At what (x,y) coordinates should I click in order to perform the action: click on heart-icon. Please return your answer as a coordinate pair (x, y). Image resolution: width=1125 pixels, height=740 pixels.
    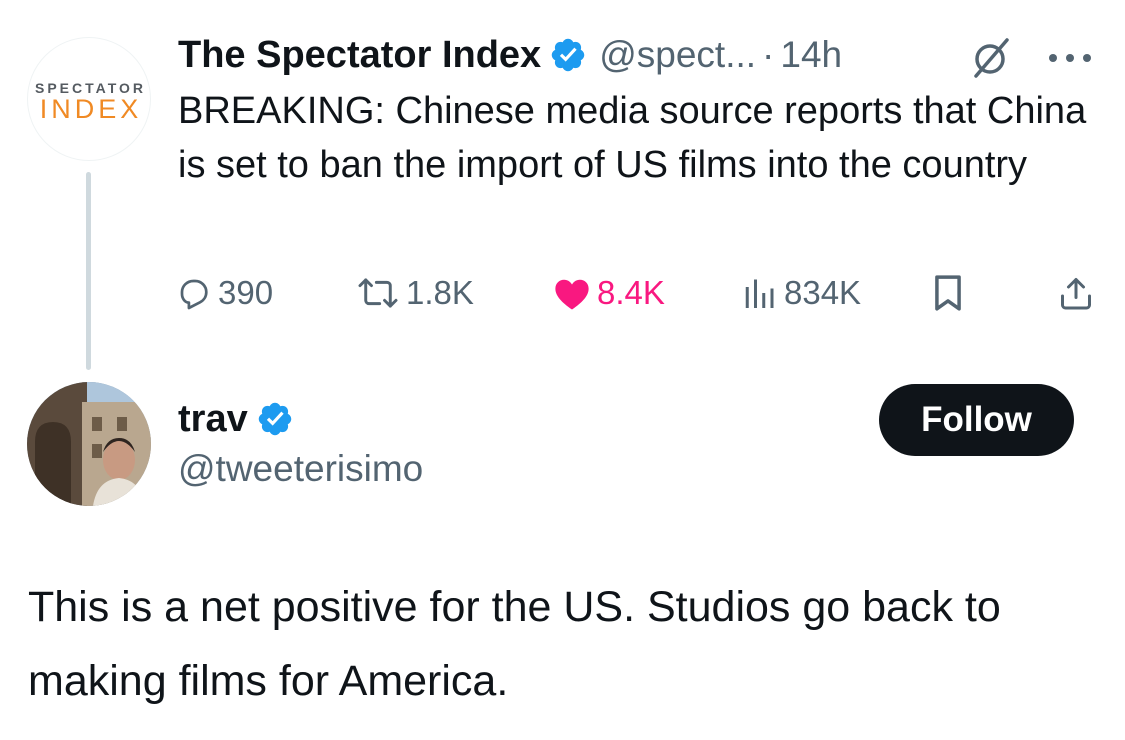
    Looking at the image, I should click on (572, 294).